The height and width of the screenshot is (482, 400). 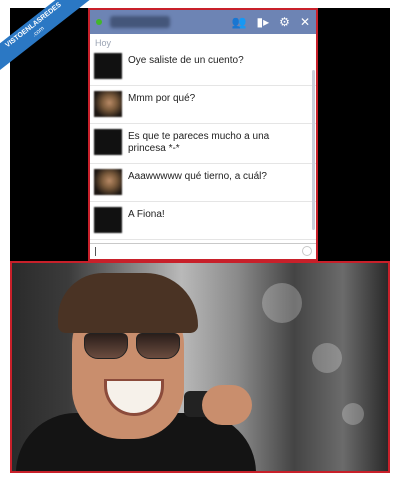 I want to click on chat-scrollbar, so click(x=313, y=150).